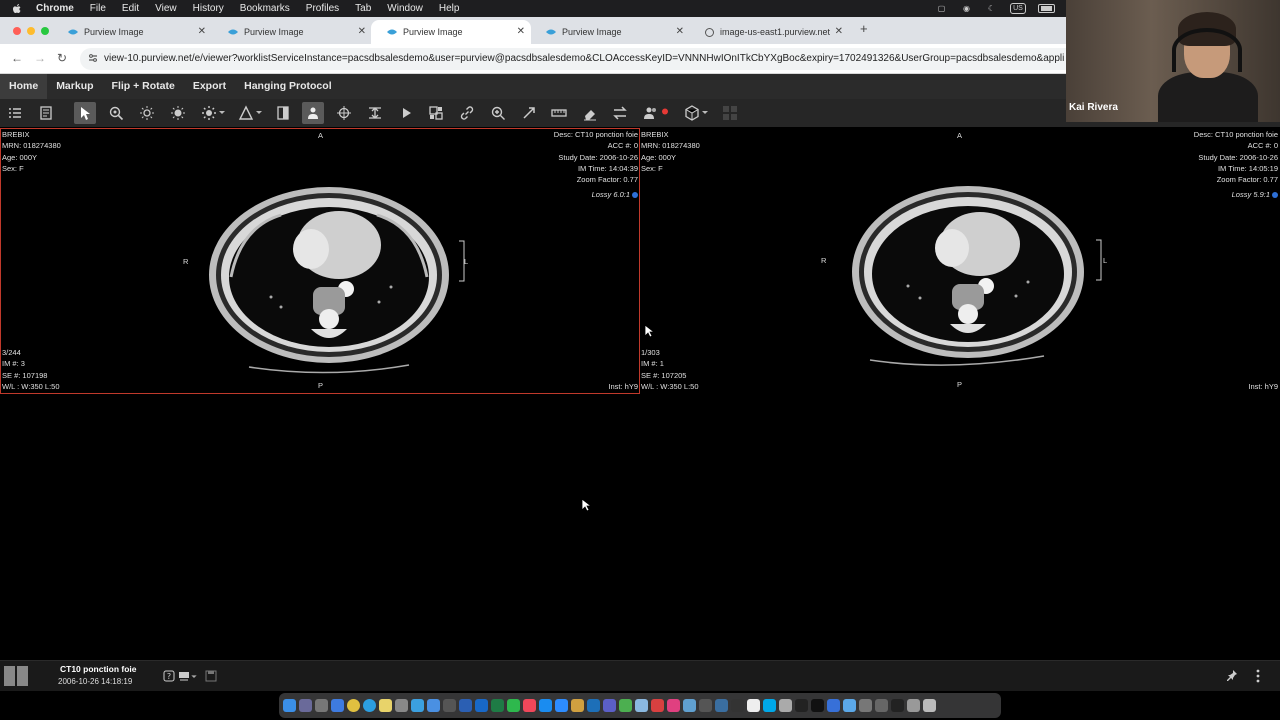 This screenshot has width=1280, height=720. Describe the element at coordinates (449, 705) in the screenshot. I see `books-icon` at that location.